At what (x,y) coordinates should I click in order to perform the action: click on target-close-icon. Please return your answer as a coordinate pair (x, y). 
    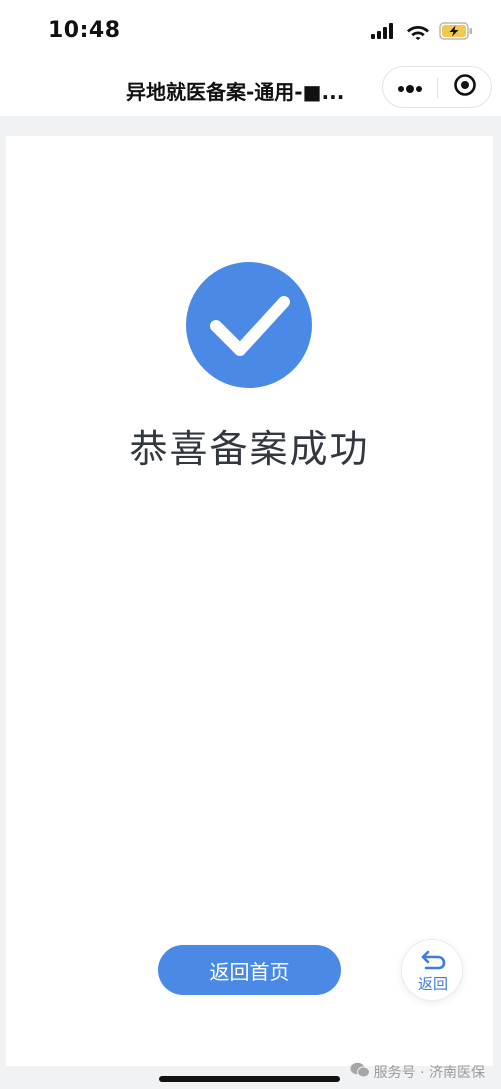
    Looking at the image, I should click on (465, 87).